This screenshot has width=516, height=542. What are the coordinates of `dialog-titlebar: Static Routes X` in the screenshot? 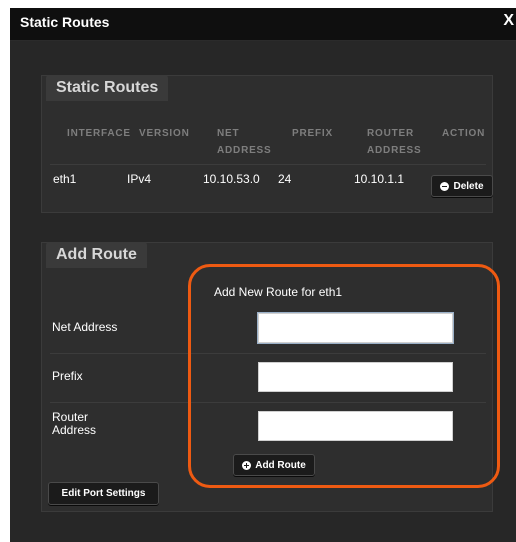 It's located at (263, 24).